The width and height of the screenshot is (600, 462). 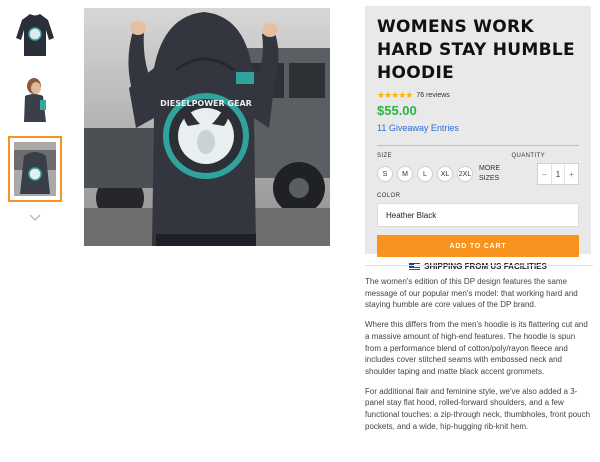 What do you see at coordinates (476, 50) in the screenshot?
I see `product-title: WOMENS WORK HARD STAY HUMBLE HOODIE` at bounding box center [476, 50].